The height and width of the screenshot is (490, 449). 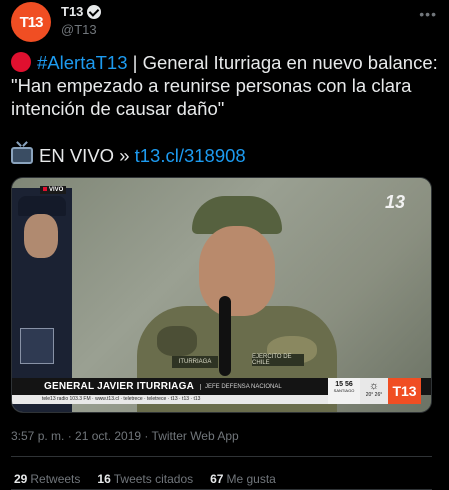 I want to click on likes-stat: 67 Me gusta, so click(x=243, y=479).